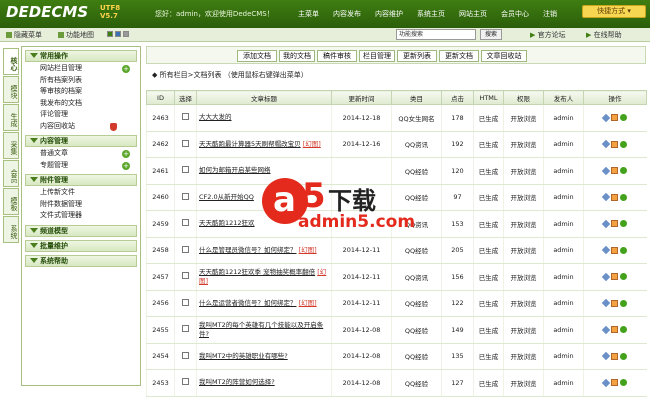 Image resolution: width=650 pixels, height=402 pixels. What do you see at coordinates (473, 14) in the screenshot?
I see `topnav-item: 网站主页` at bounding box center [473, 14].